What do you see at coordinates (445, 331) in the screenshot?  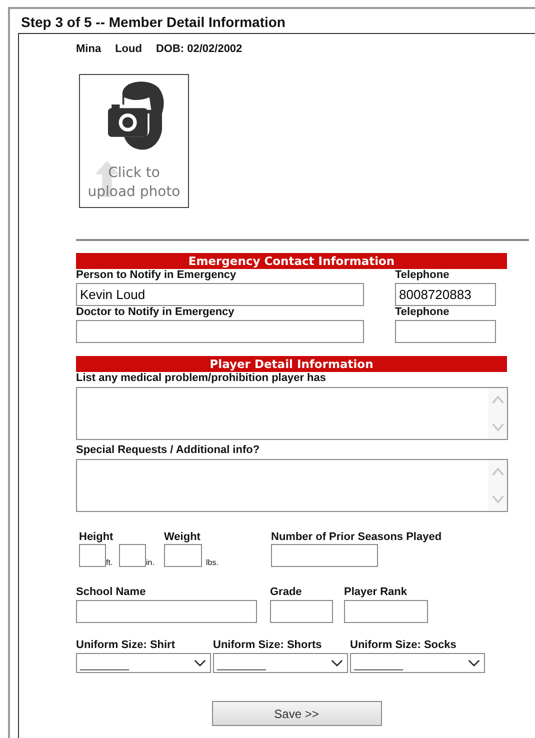 I see `telephone-field` at bounding box center [445, 331].